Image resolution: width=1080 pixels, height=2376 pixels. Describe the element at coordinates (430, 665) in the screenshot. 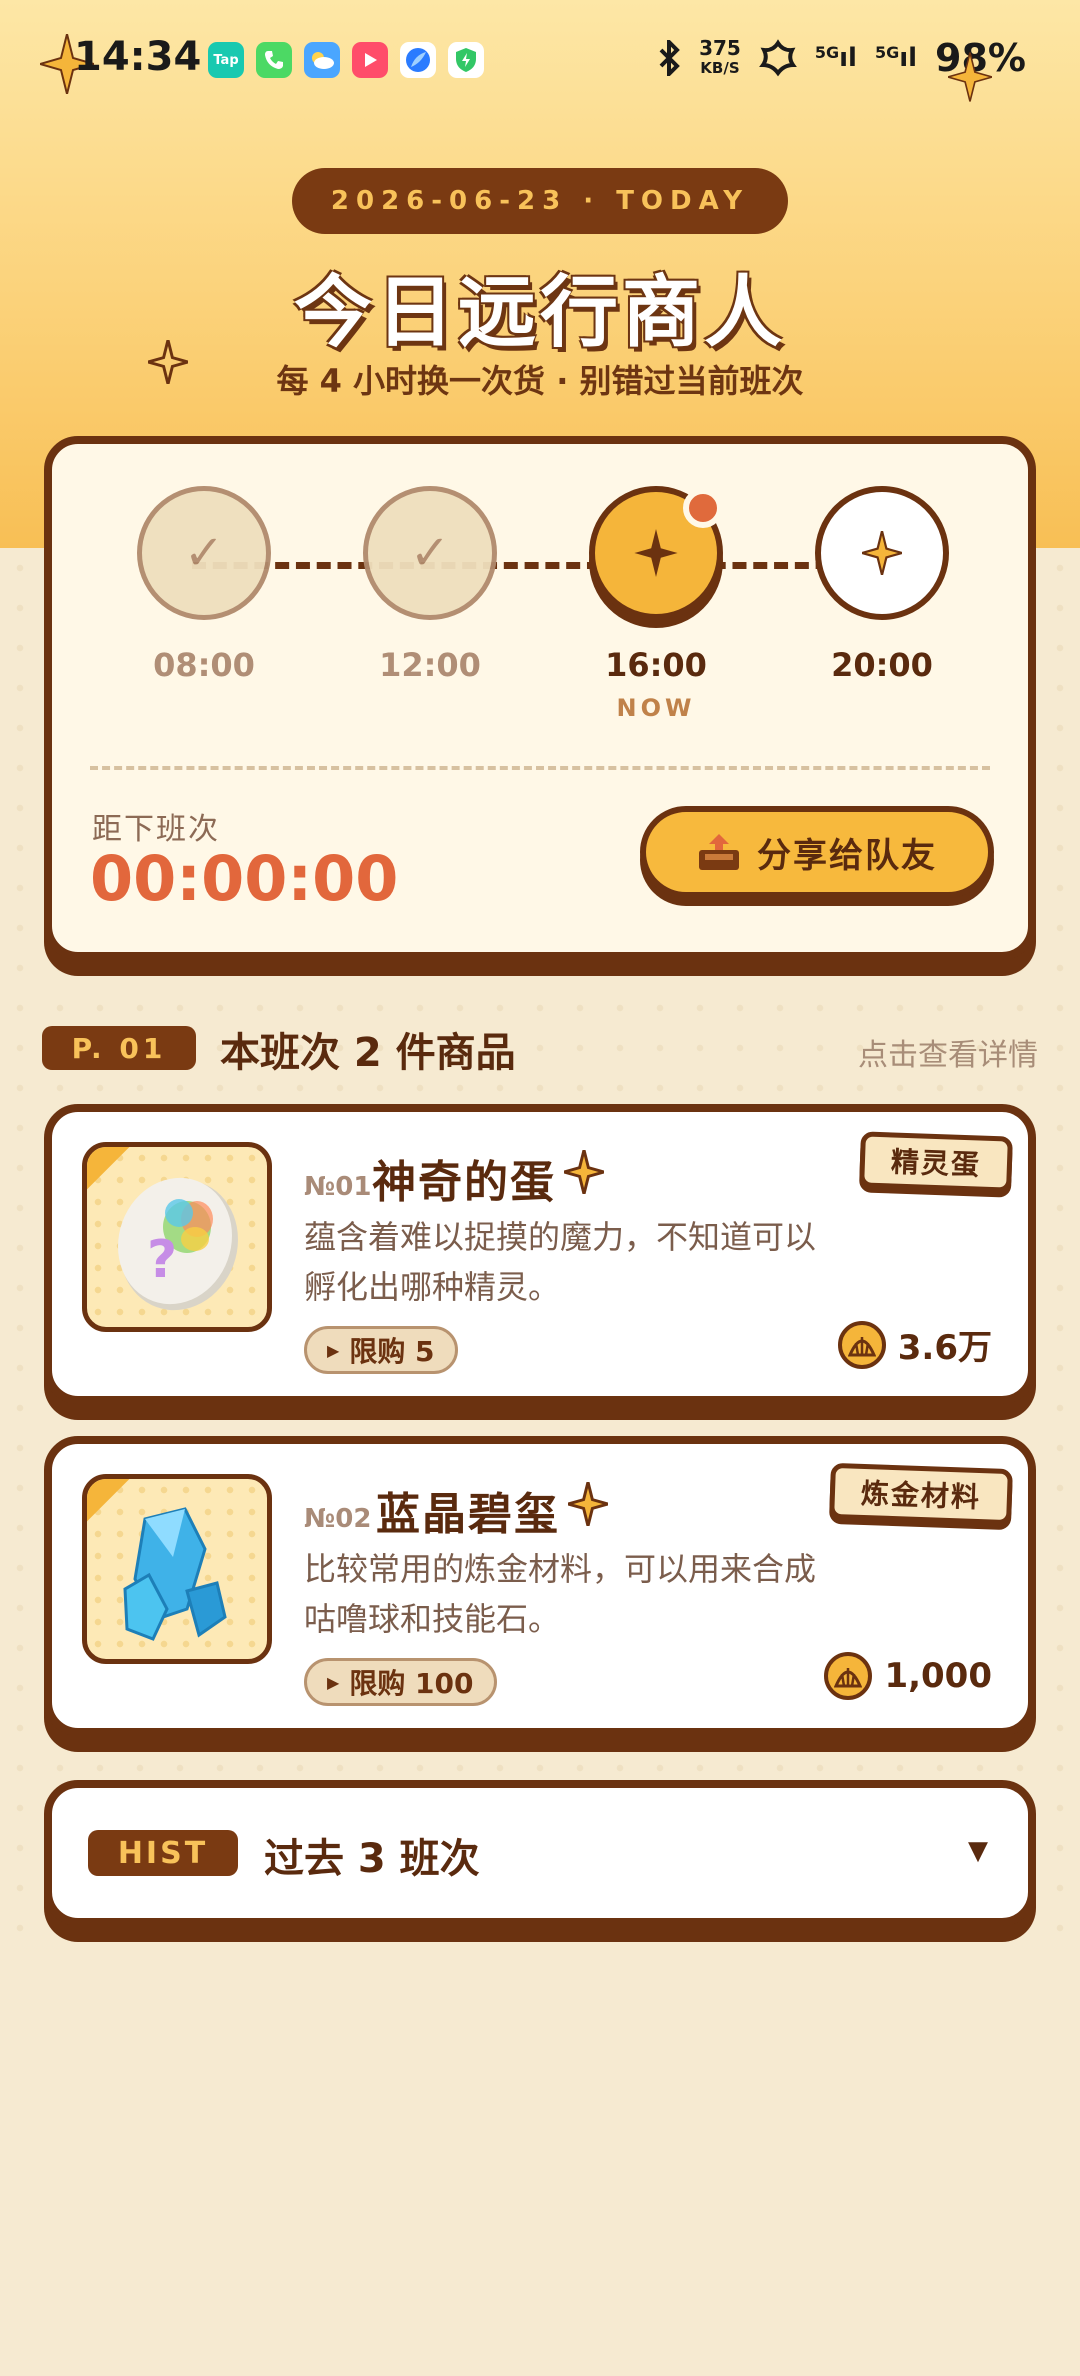

I see `slot-time: 12:00` at that location.